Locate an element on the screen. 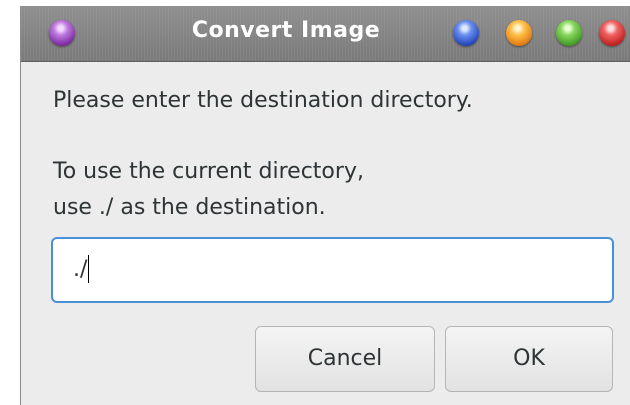 Image resolution: width=630 pixels, height=405 pixels. destination-directory-input: ./ is located at coordinates (332, 270).